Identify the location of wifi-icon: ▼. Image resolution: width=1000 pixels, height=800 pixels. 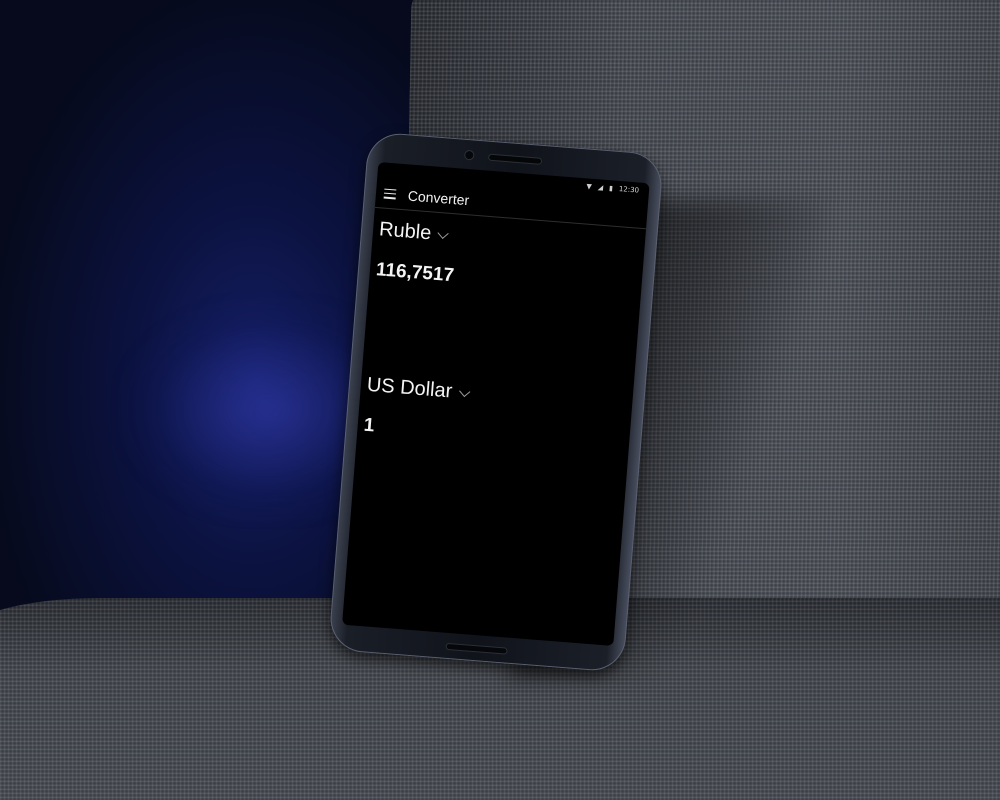
(589, 186).